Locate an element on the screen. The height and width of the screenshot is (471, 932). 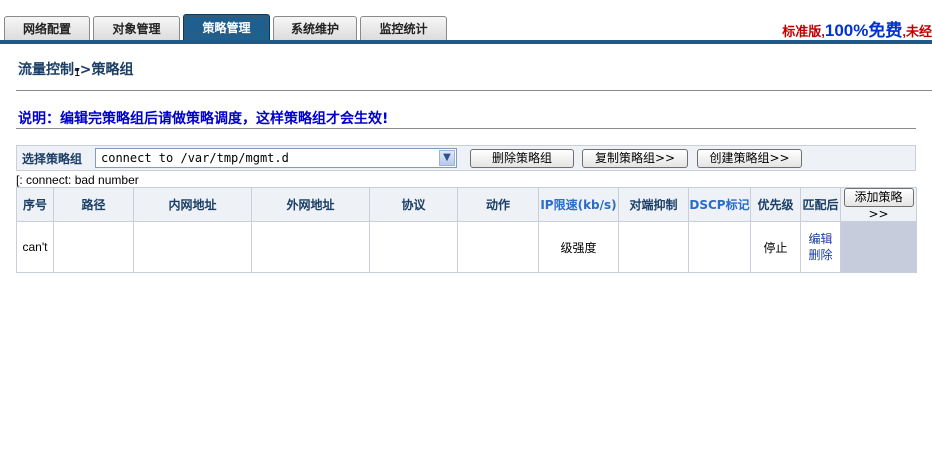
copy-group-button: 复制策略组>> is located at coordinates (635, 158).